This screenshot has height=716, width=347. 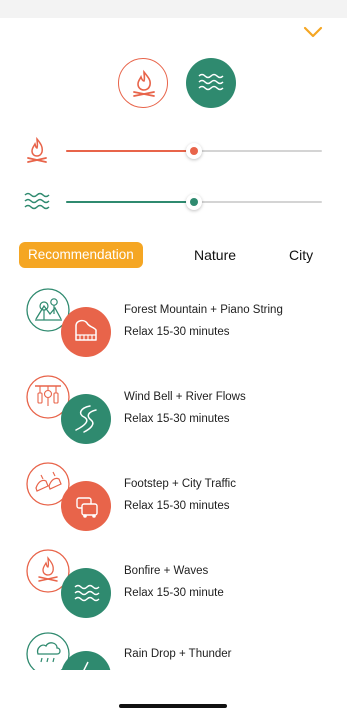 I want to click on item-subtitle: Relax 15-30 minute, so click(x=174, y=593).